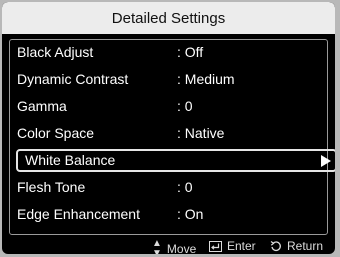 The height and width of the screenshot is (257, 340). What do you see at coordinates (55, 52) in the screenshot?
I see `menu-item-label: Black Adjust` at bounding box center [55, 52].